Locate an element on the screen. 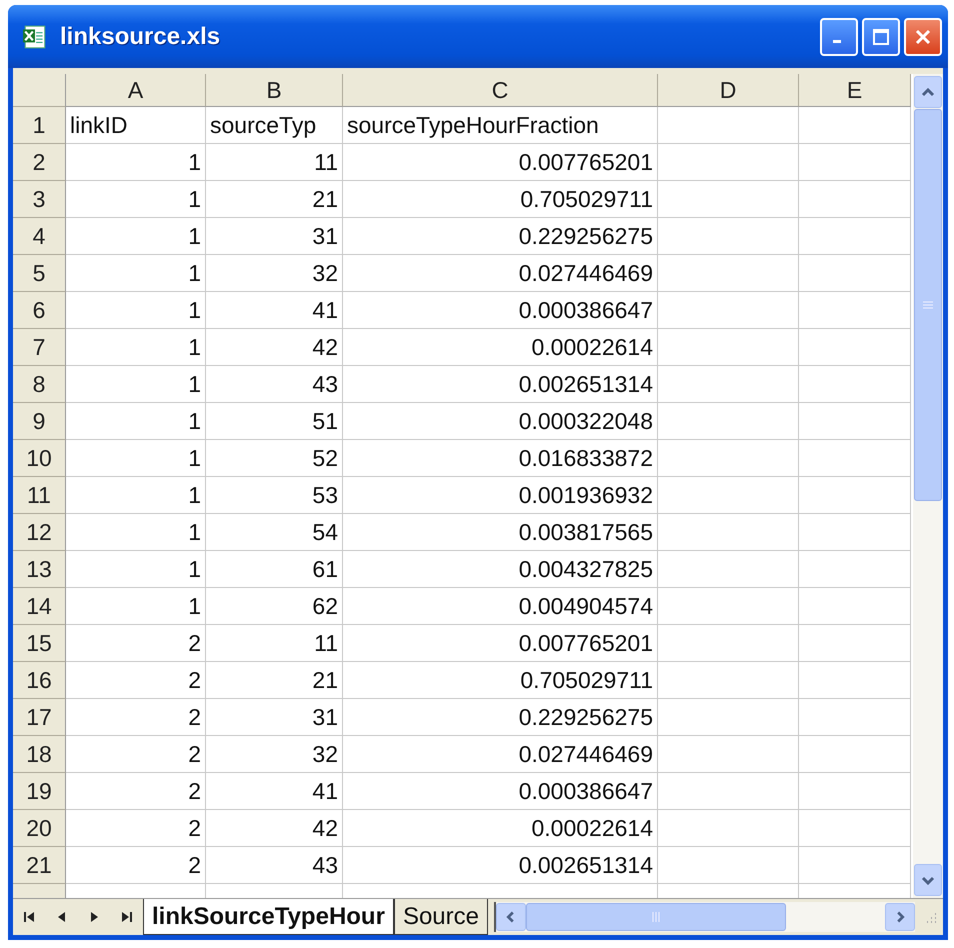 The height and width of the screenshot is (948, 954). row-header: 19 is located at coordinates (39, 791).